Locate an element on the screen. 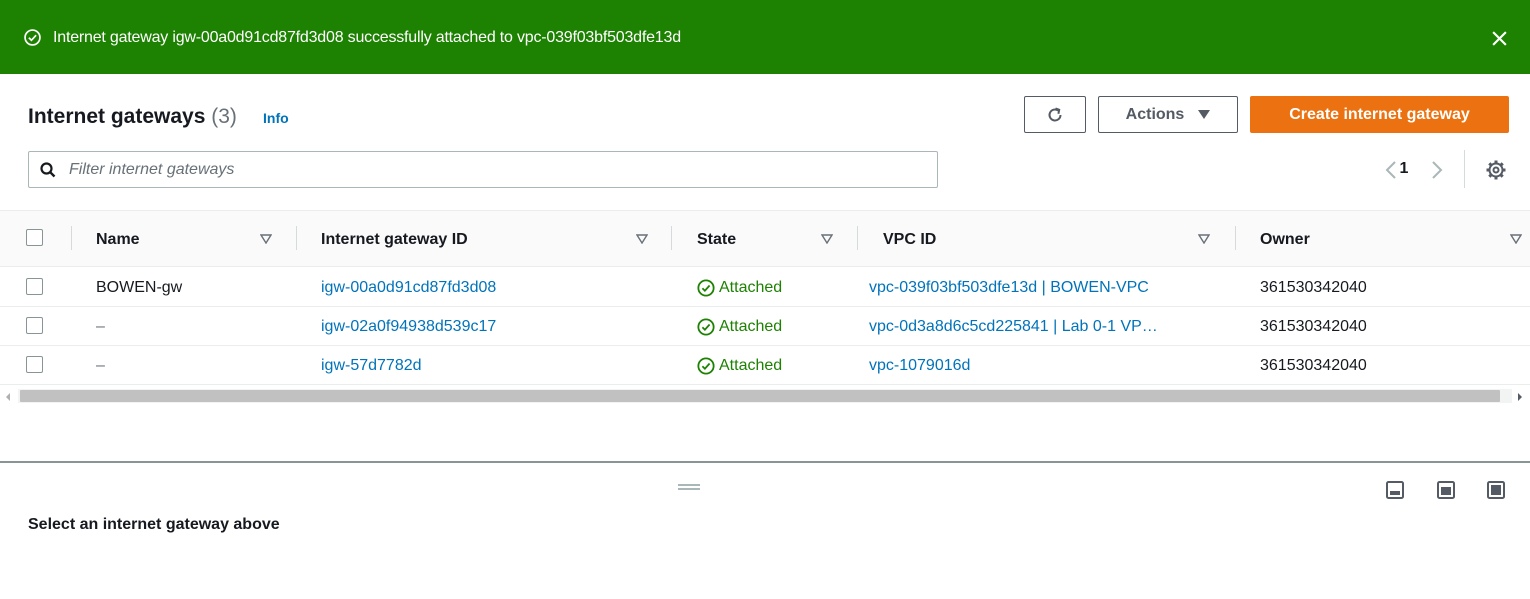 The height and width of the screenshot is (599, 1530). create-internet-gateway-button: Create internet gateway is located at coordinates (1379, 114).